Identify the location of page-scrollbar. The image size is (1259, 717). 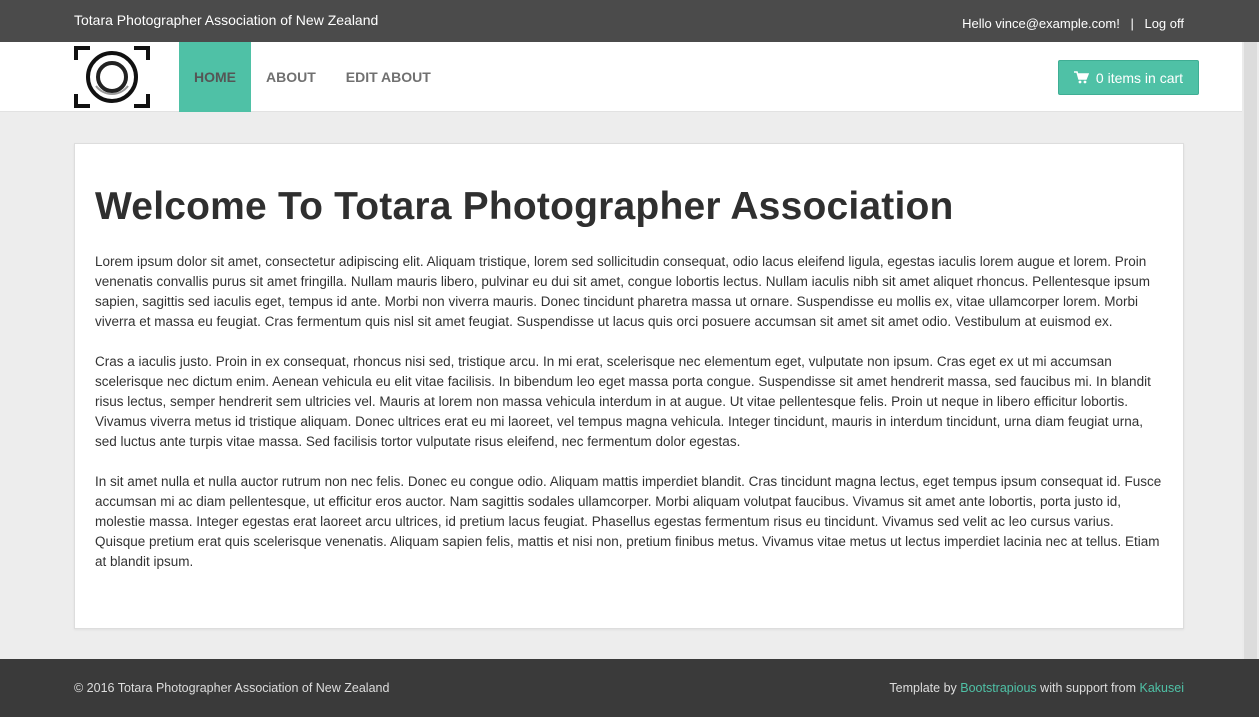
(1250, 379).